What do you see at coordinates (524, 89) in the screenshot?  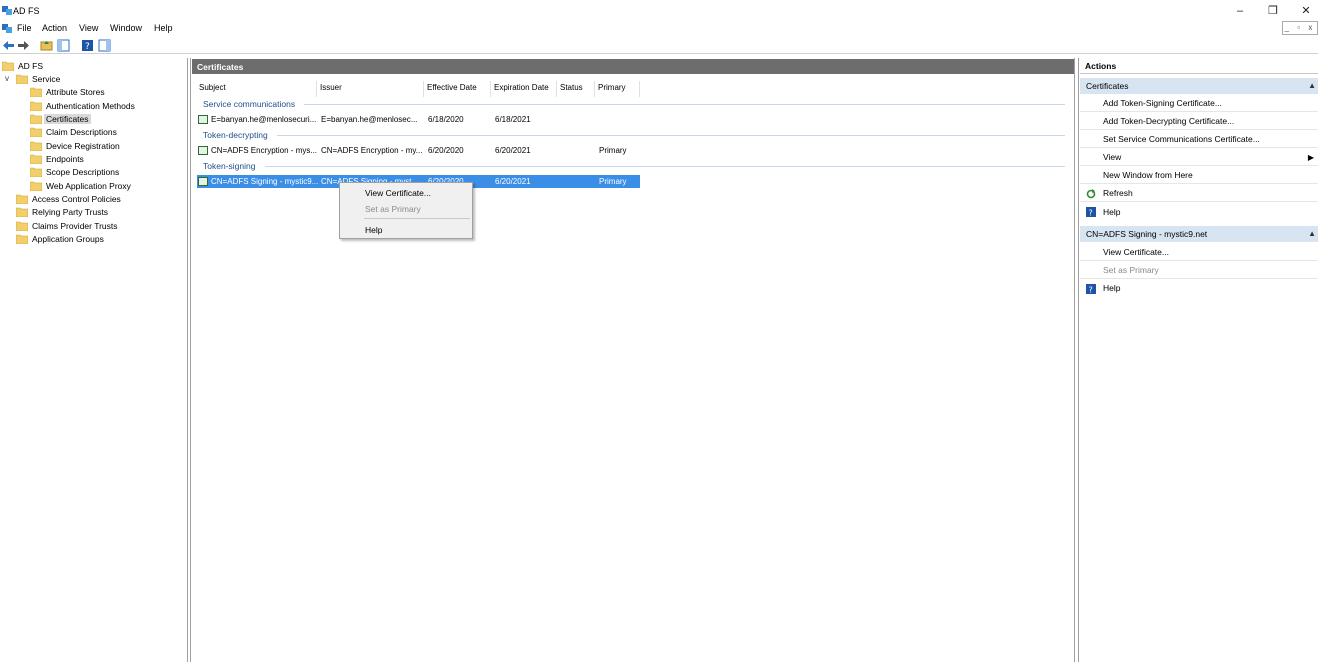 I see `column-expiration-date: Expiration Date` at bounding box center [524, 89].